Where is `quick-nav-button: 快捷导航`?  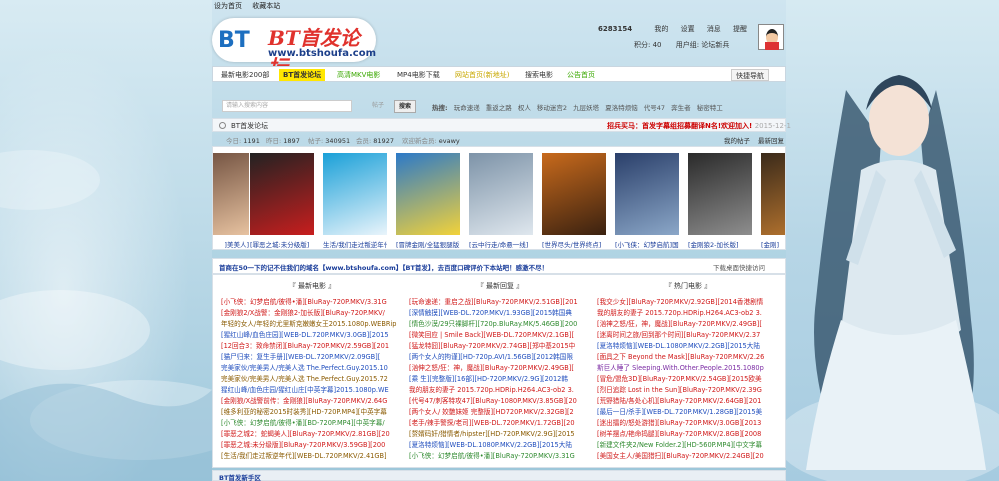 quick-nav-button: 快捷导航 is located at coordinates (750, 75).